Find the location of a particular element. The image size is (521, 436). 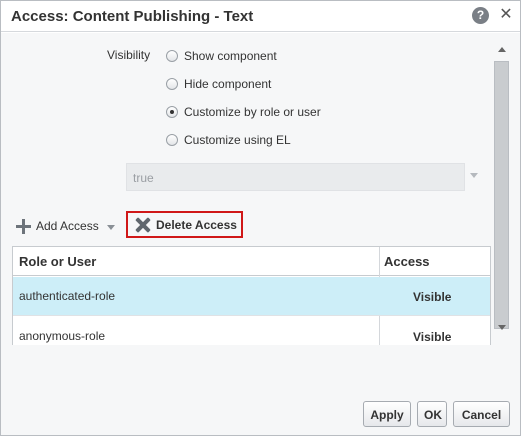

dialog-title: Access: Content Publishing - Text is located at coordinates (132, 16).